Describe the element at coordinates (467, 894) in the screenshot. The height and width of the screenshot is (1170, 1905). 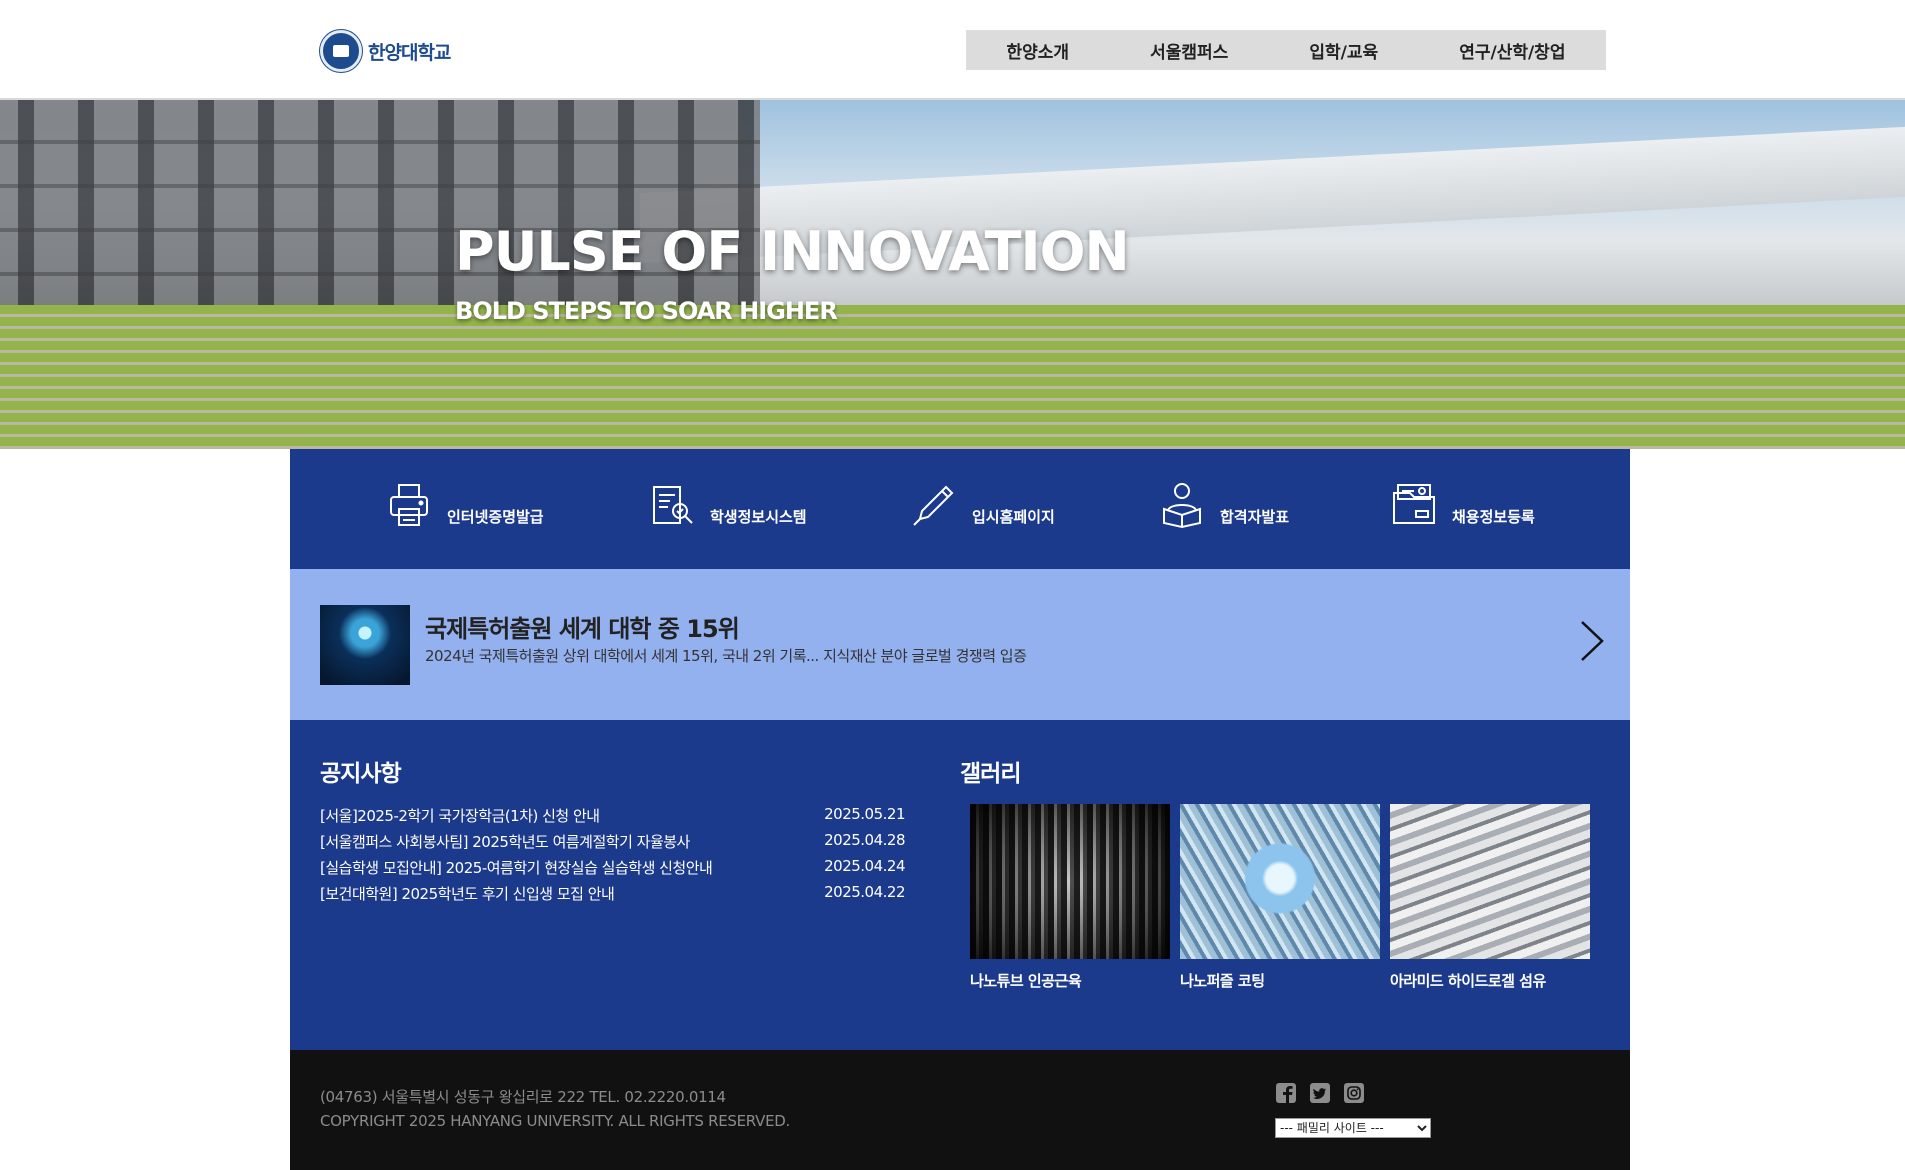
I see `notice-text: [보건대학원] 2025학년도 후기 신입생 모집 안내` at that location.